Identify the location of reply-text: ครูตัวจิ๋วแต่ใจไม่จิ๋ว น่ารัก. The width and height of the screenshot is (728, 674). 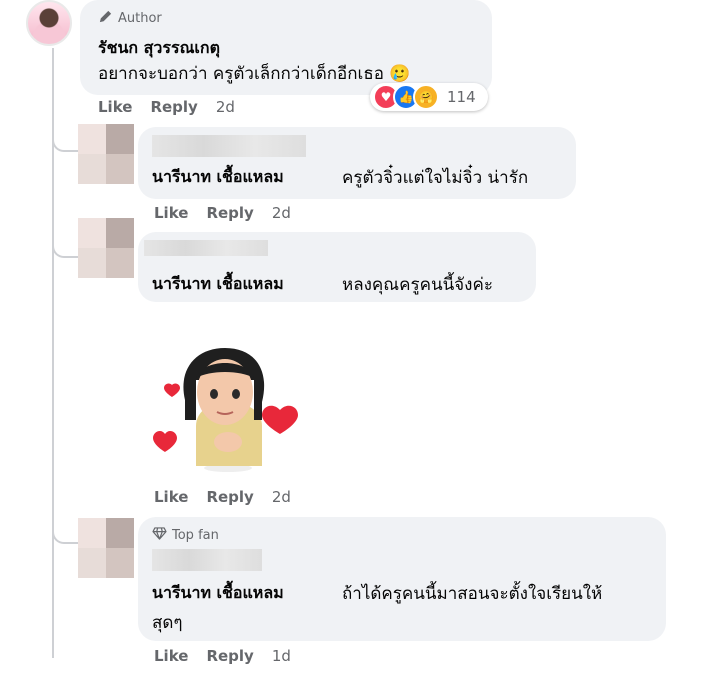
(435, 178).